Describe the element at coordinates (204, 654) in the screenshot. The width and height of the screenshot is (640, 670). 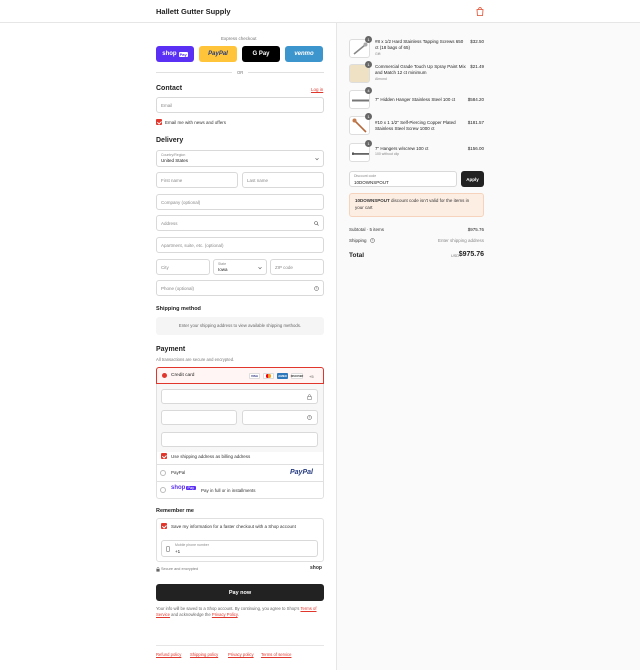
I see `shipping-policy-link: Shipping policy` at that location.